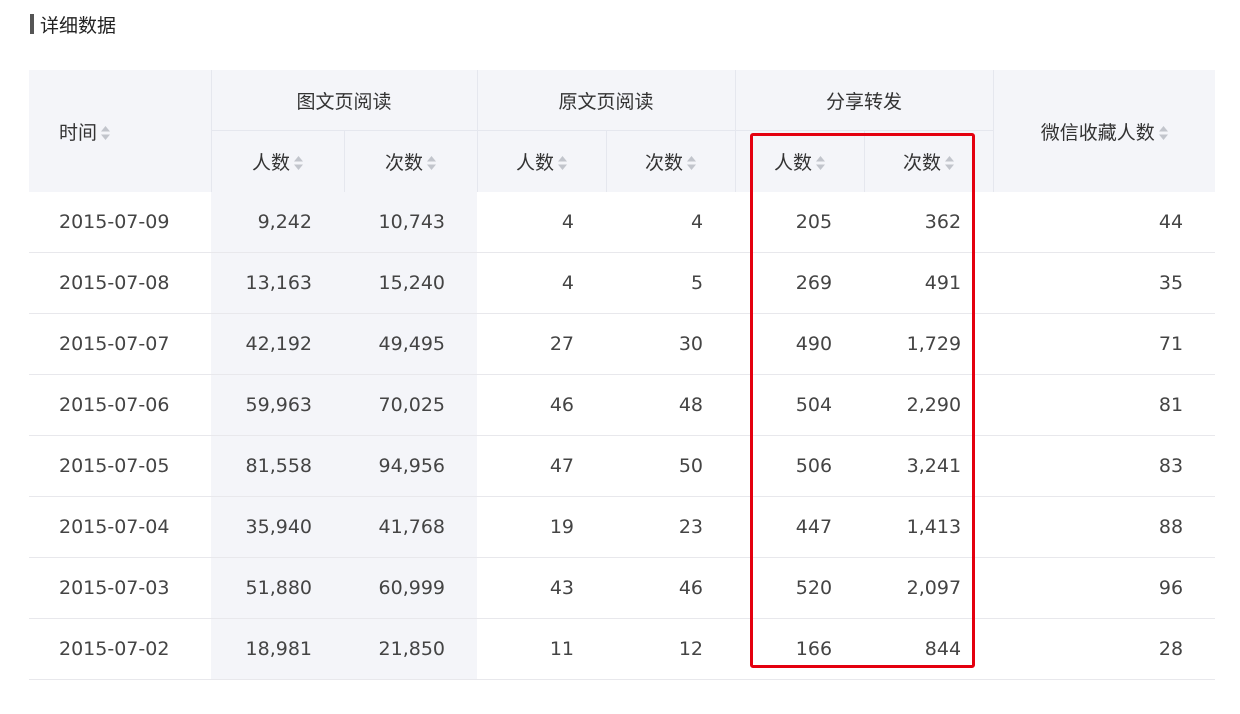 This screenshot has width=1240, height=714. I want to click on cell-favorites: 44, so click(1104, 222).